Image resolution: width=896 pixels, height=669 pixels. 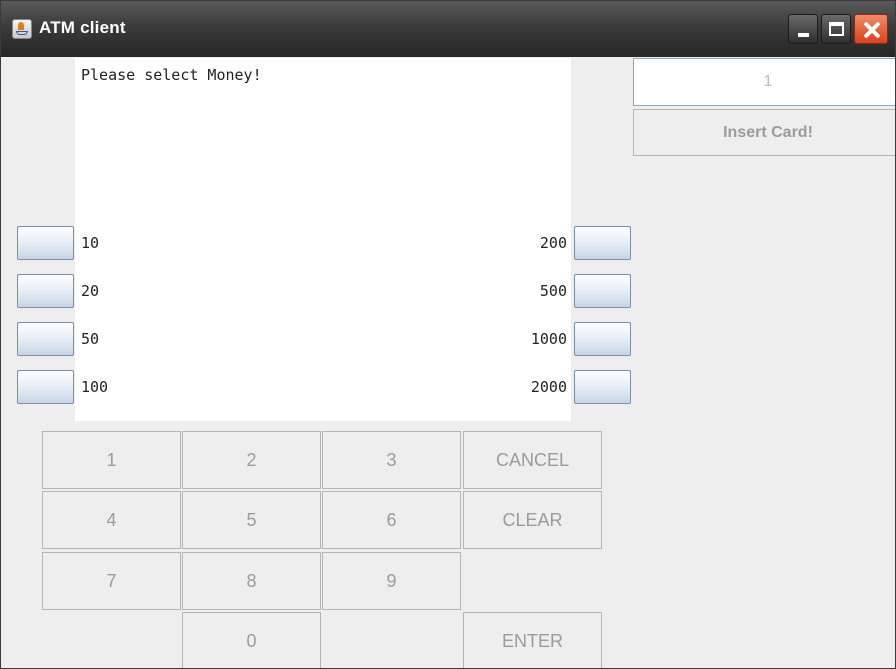 What do you see at coordinates (602, 387) in the screenshot?
I see `select-right-4-button` at bounding box center [602, 387].